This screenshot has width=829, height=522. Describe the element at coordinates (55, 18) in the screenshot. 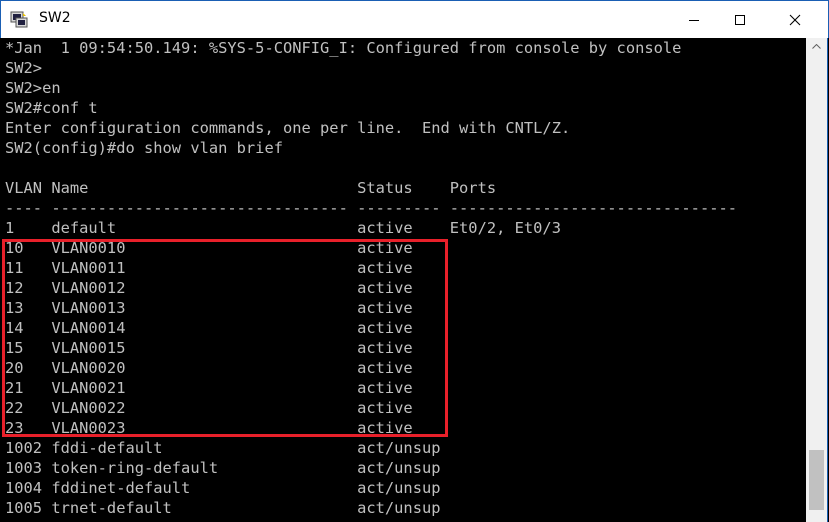

I see `window-title: SW2` at that location.